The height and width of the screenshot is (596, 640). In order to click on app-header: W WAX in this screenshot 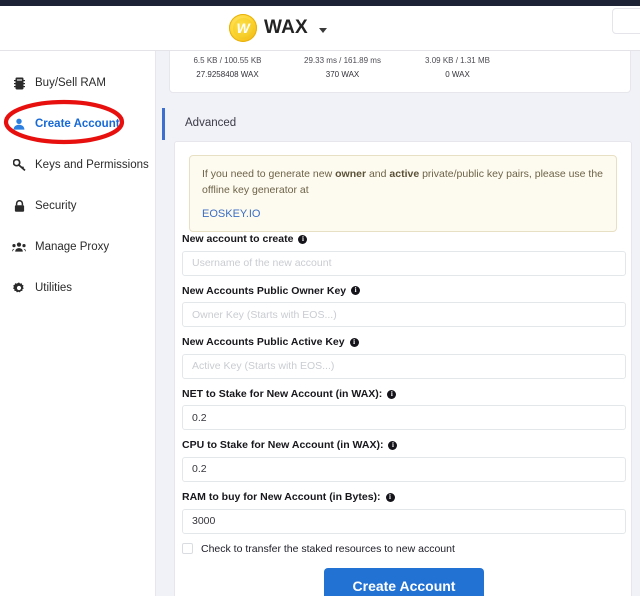, I will do `click(320, 28)`.